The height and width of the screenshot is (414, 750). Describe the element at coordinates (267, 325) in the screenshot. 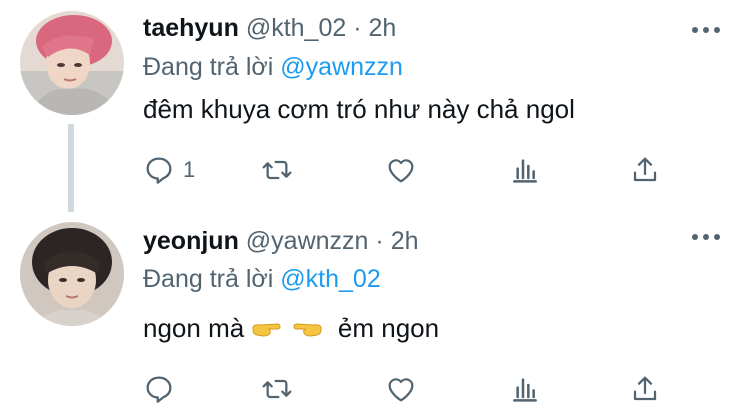

I see `pointing-right-emoji-icon` at that location.